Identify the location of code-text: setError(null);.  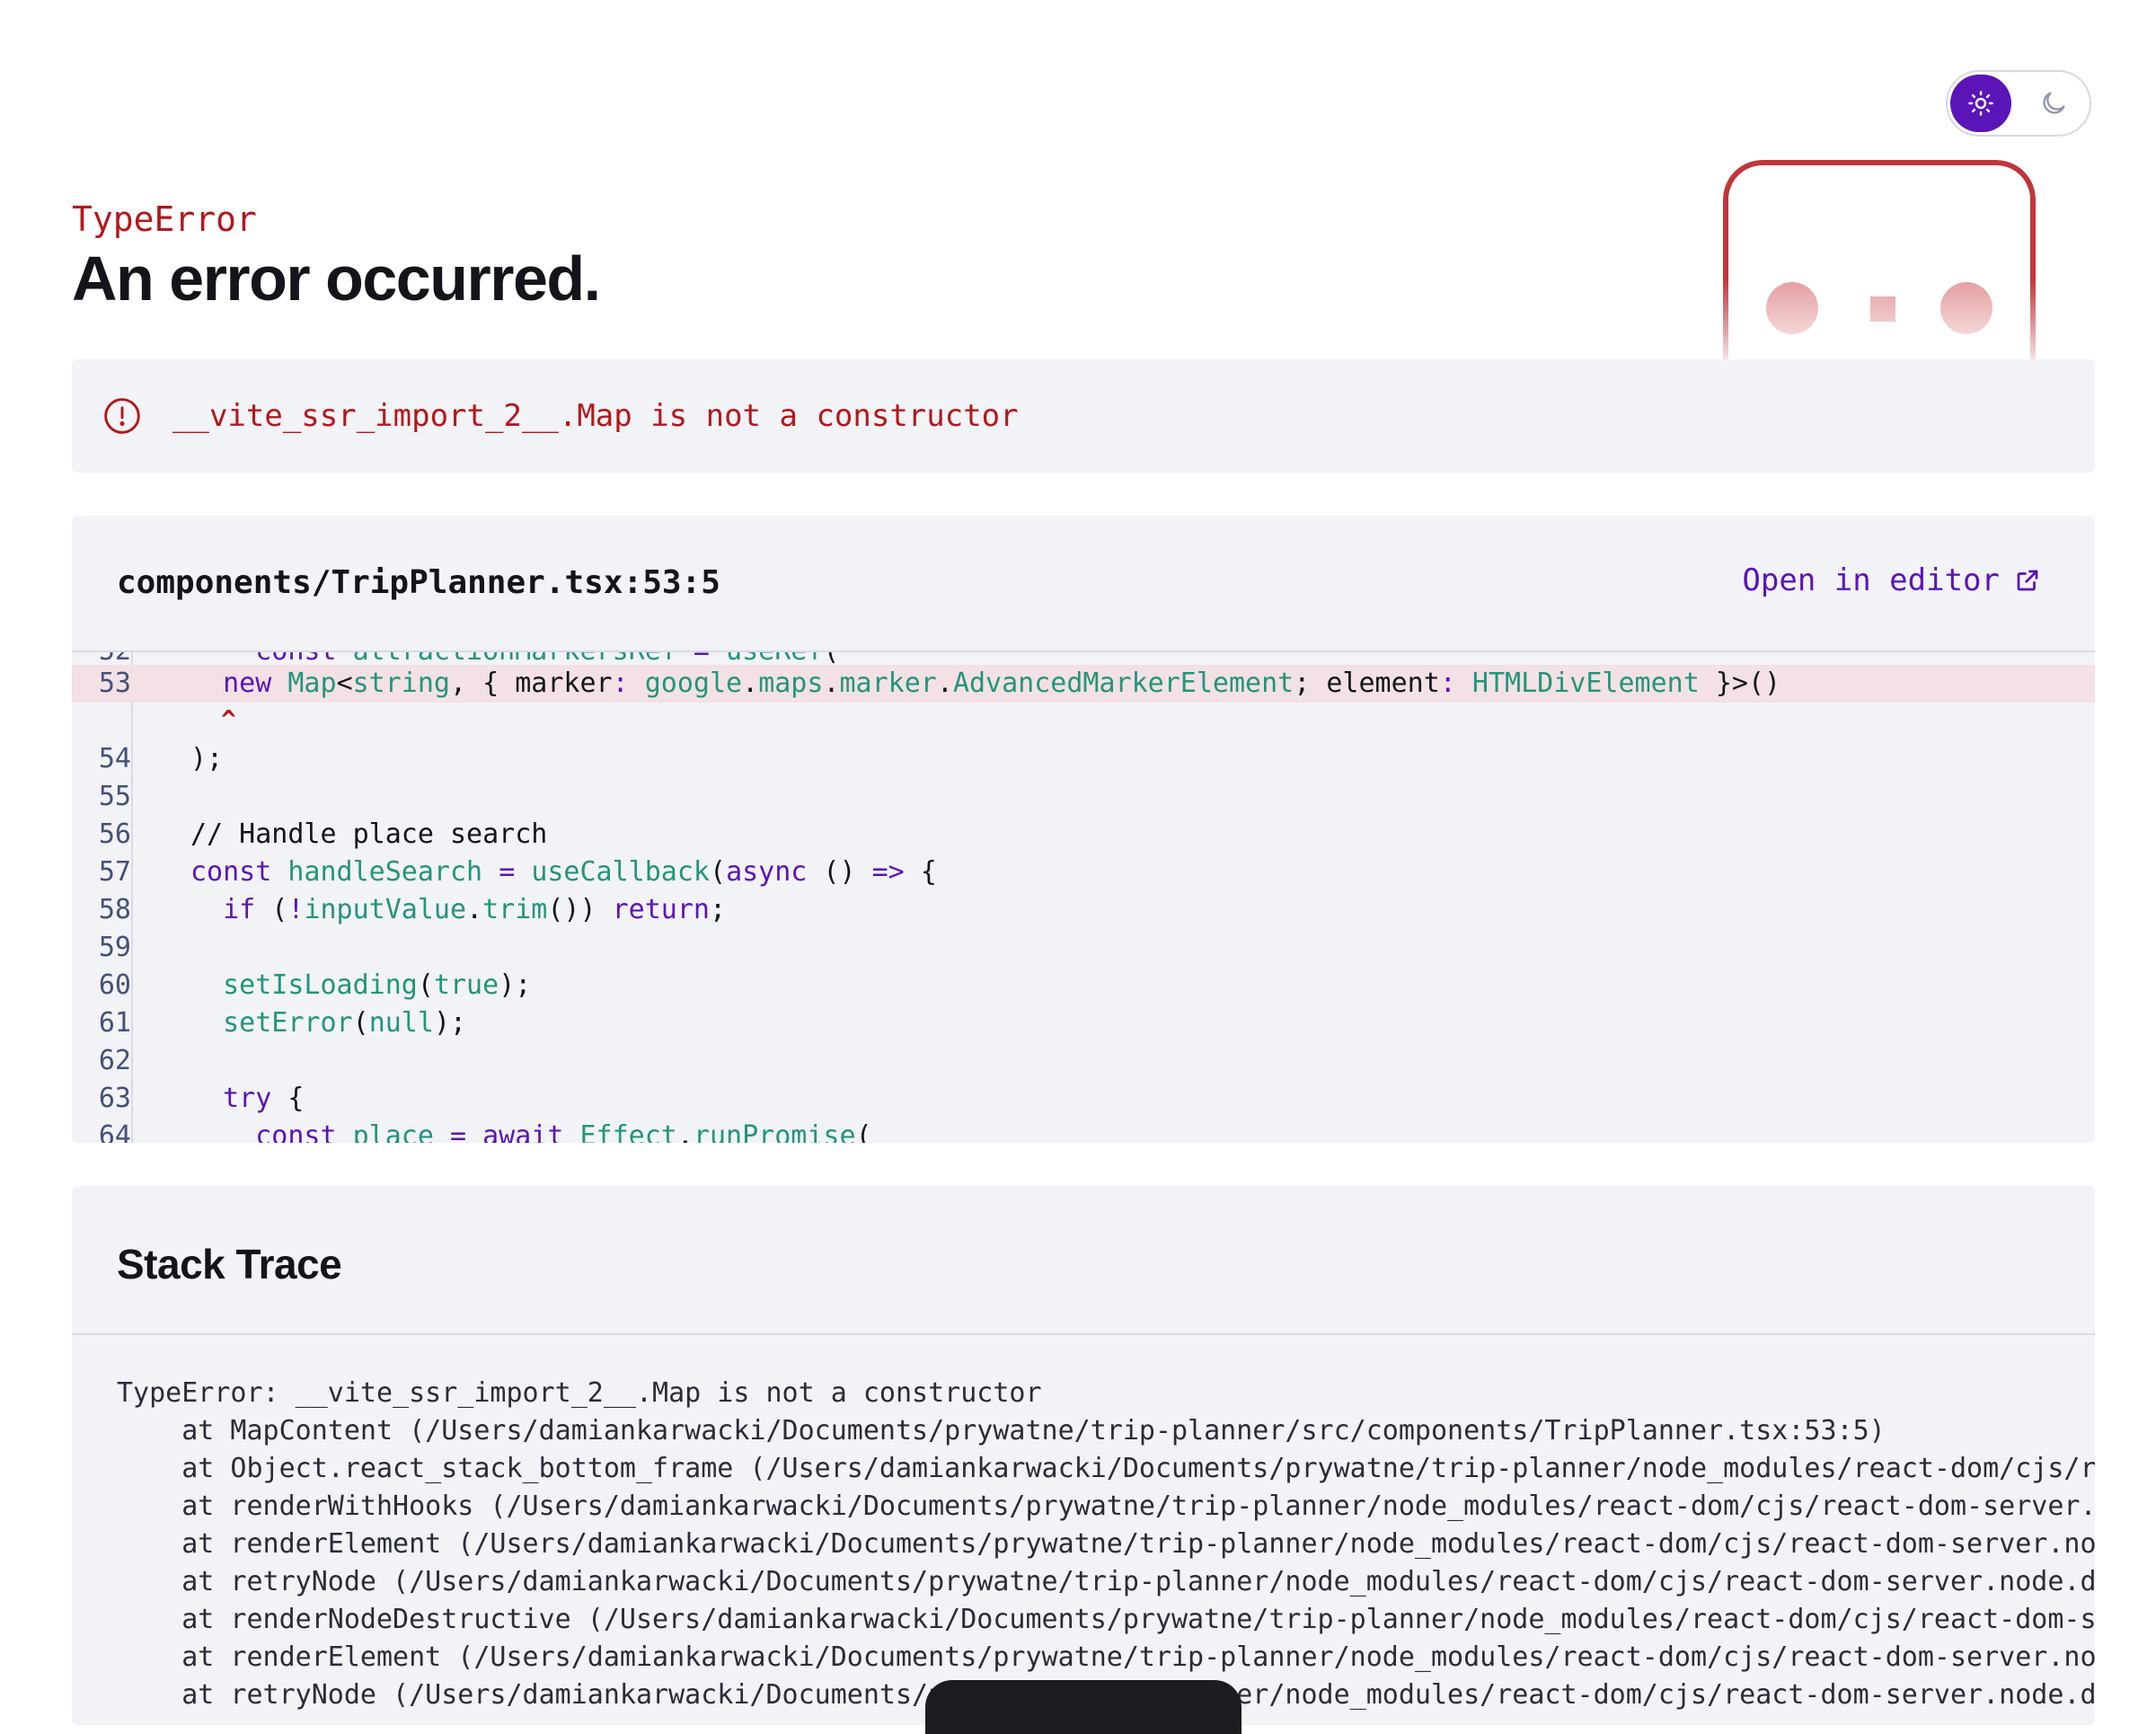
(345, 1023).